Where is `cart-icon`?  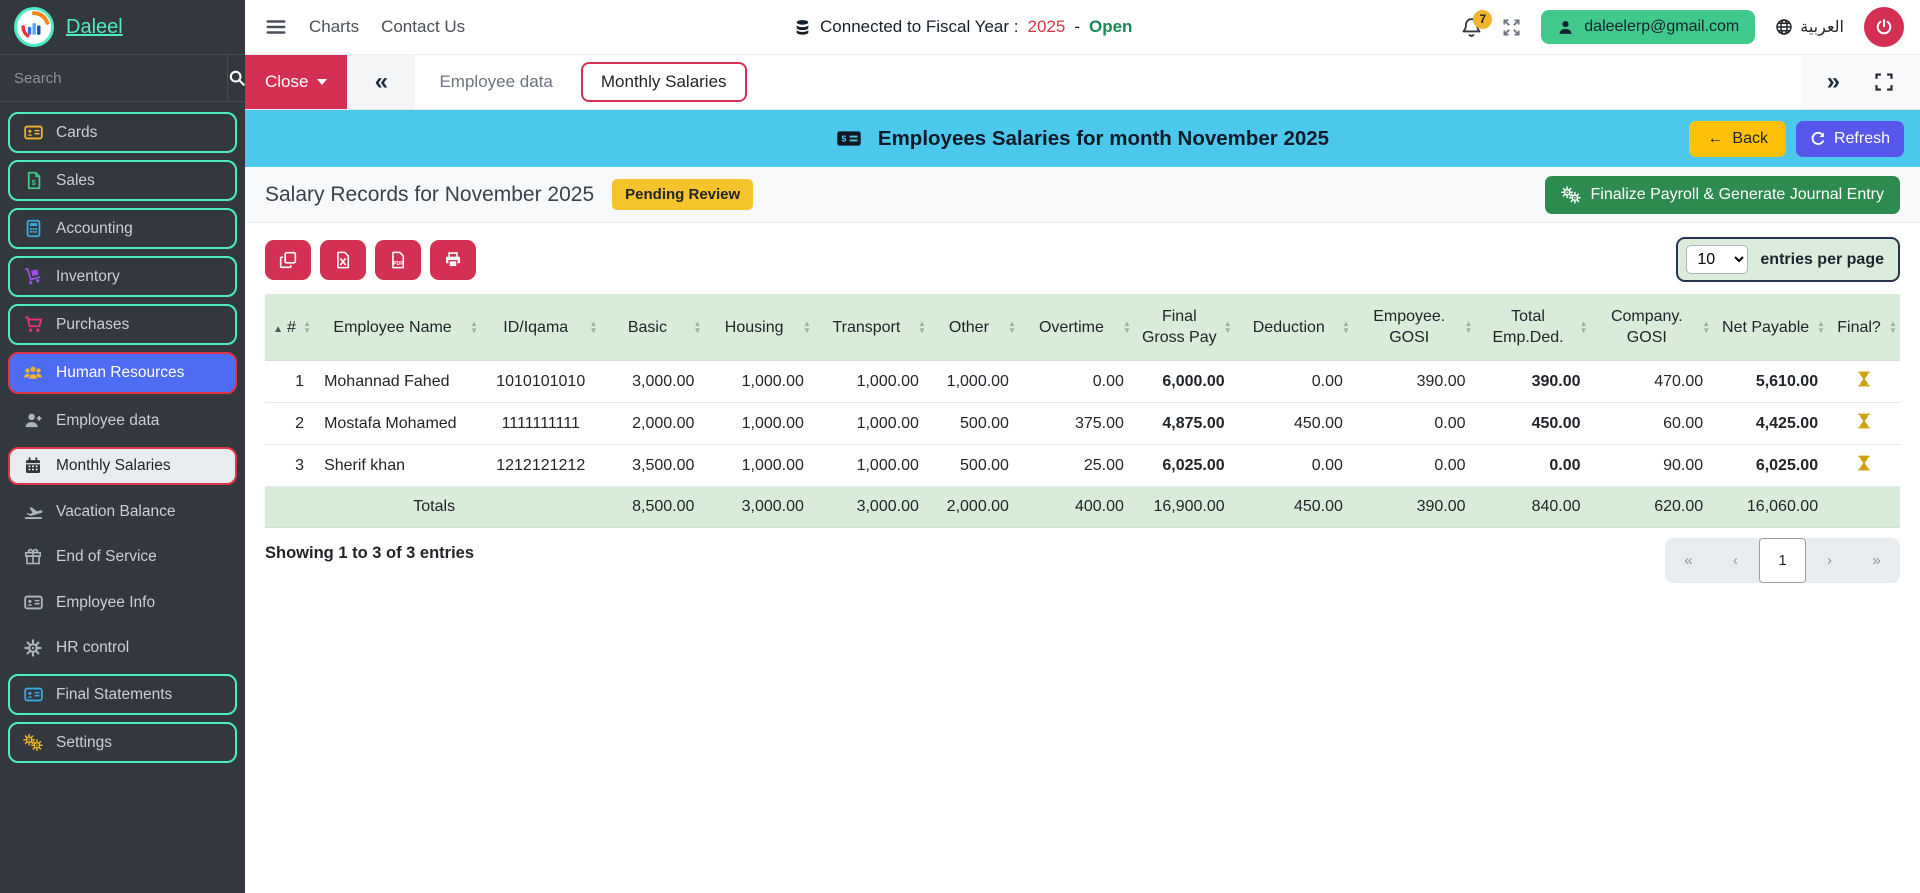
cart-icon is located at coordinates (33, 324).